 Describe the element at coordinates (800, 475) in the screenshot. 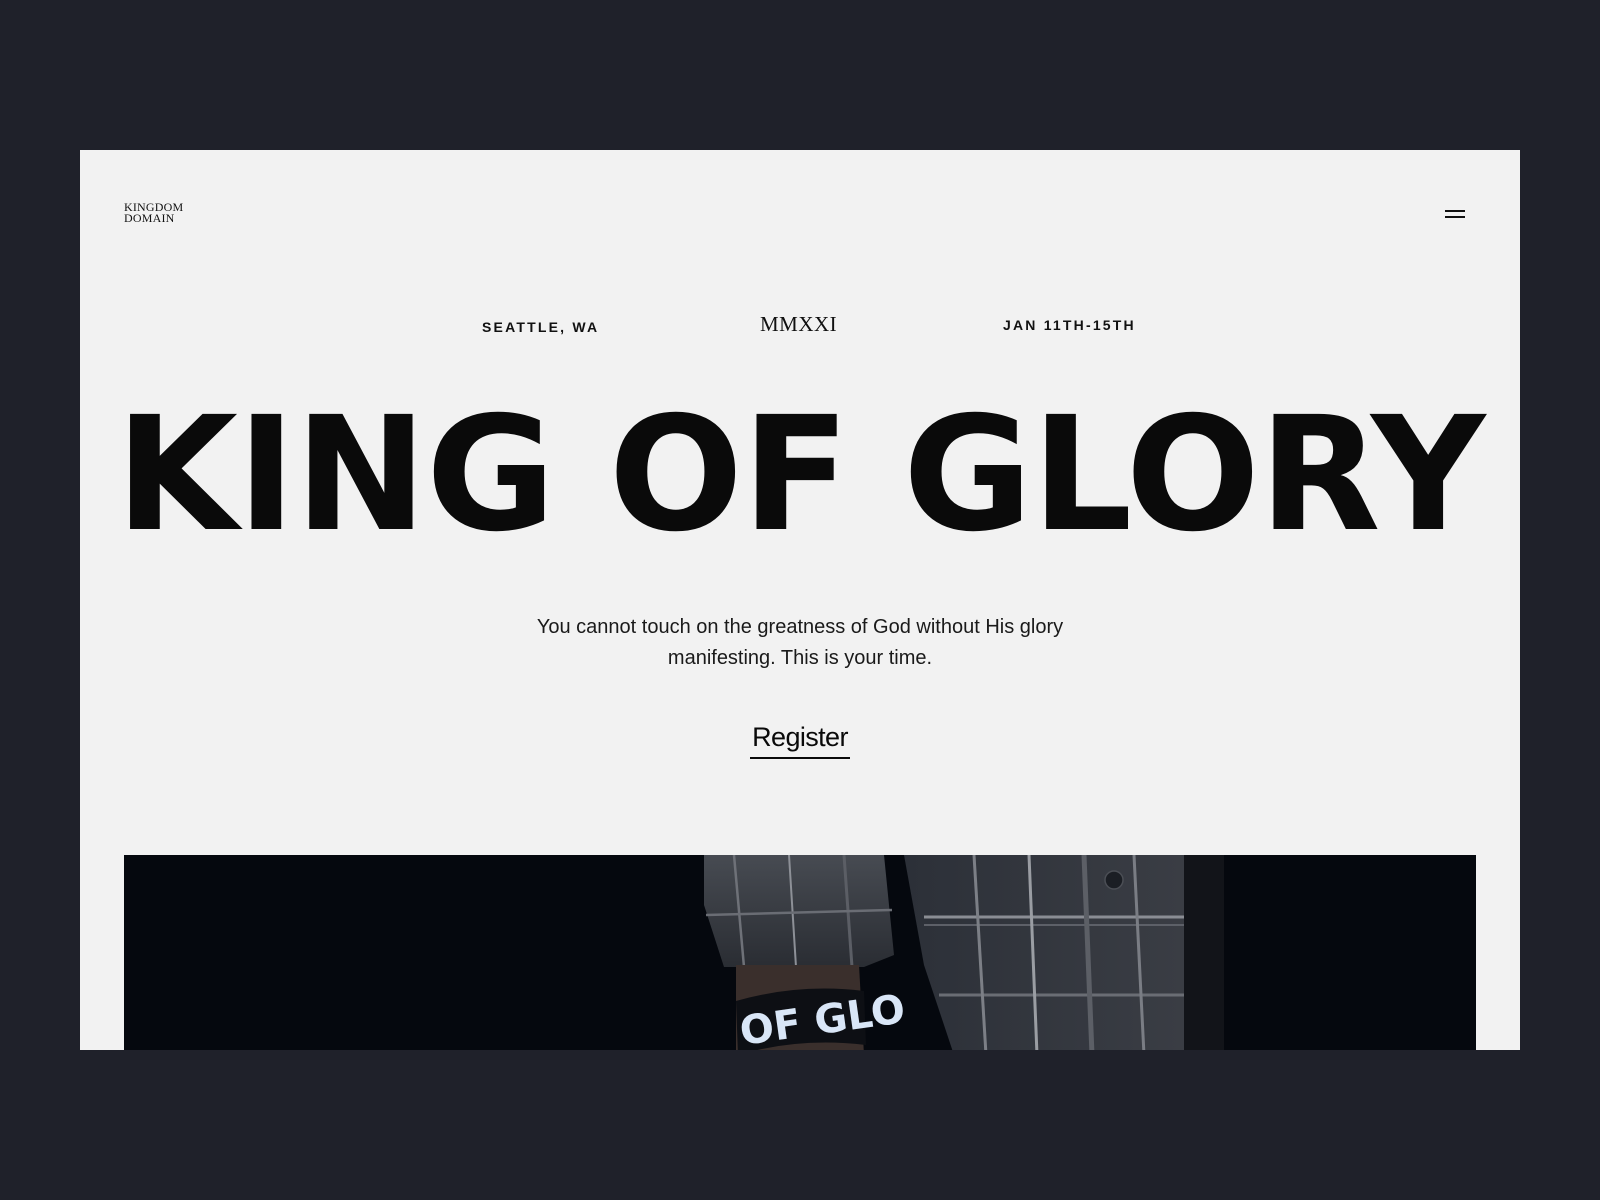

I see `hero-title: KING OF GLORY` at that location.